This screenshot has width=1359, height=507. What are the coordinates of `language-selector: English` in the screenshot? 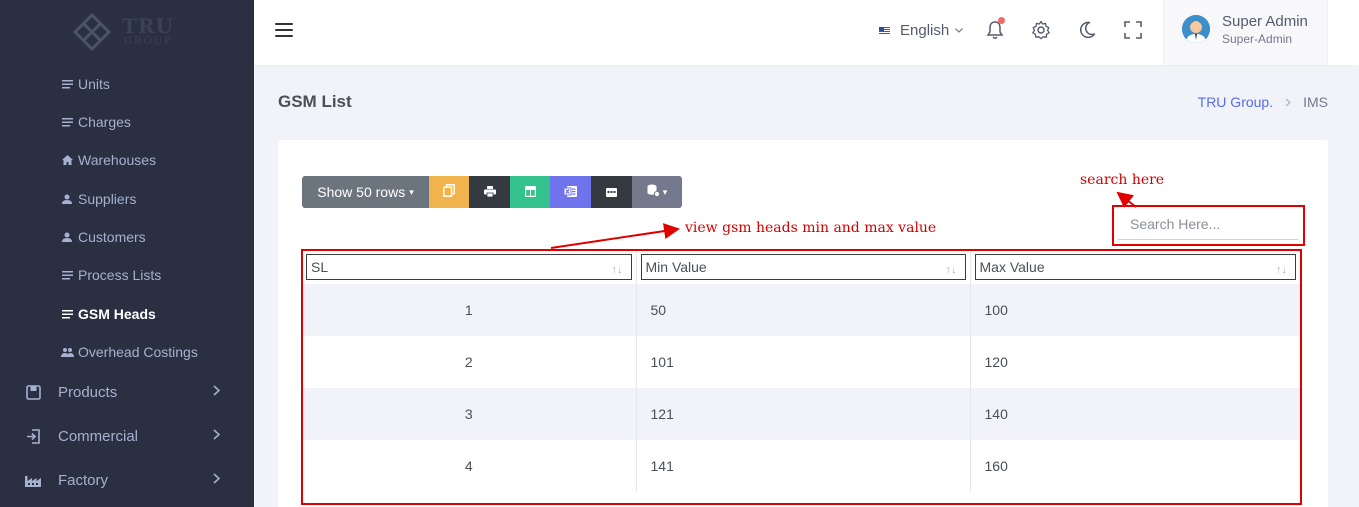 It's located at (921, 30).